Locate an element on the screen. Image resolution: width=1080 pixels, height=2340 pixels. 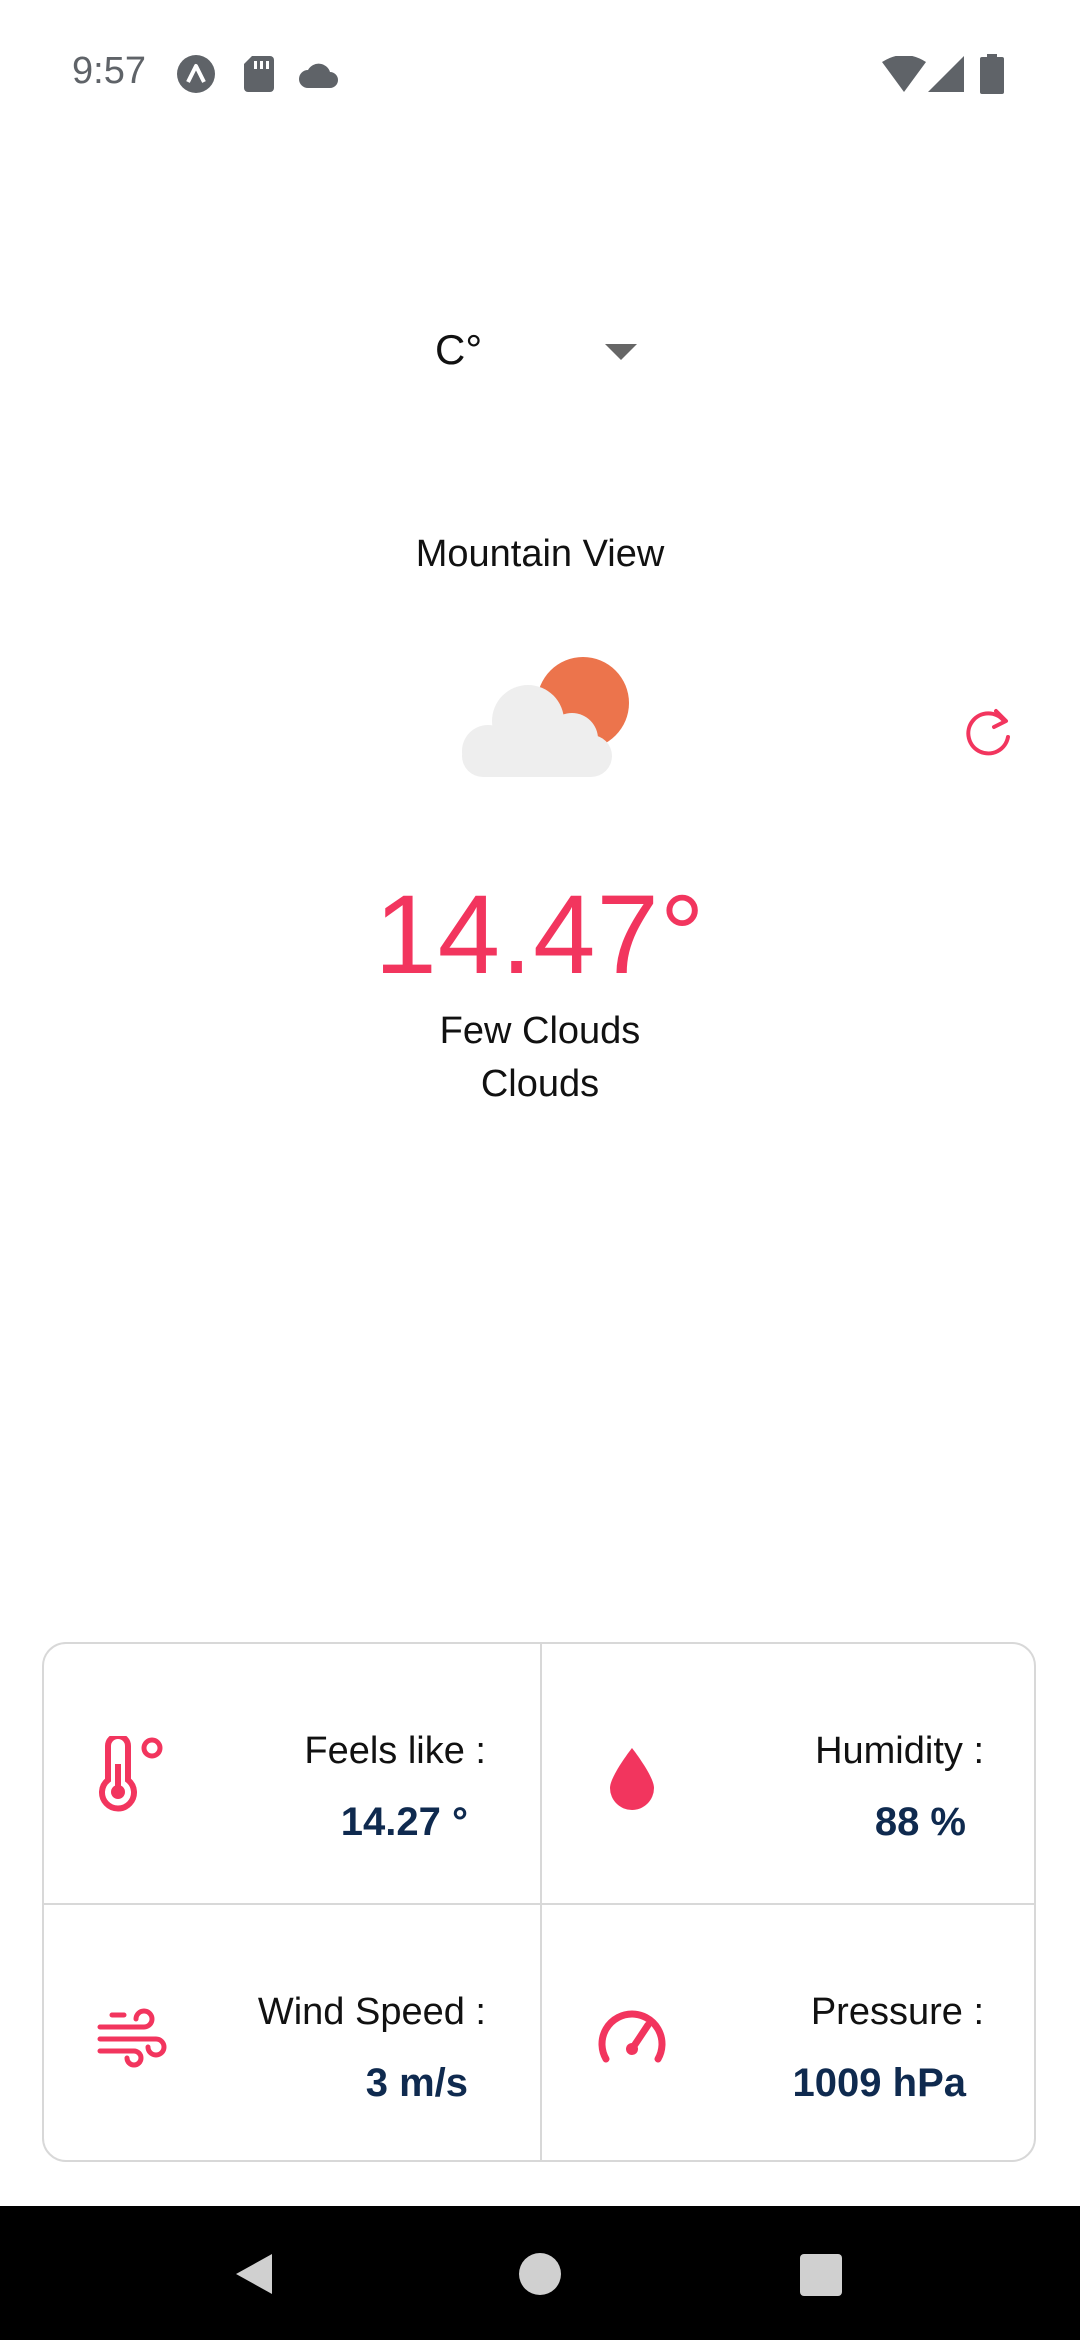
wind-speed-cell: Wind Speed : 3 m/s is located at coordinates (292, 2032).